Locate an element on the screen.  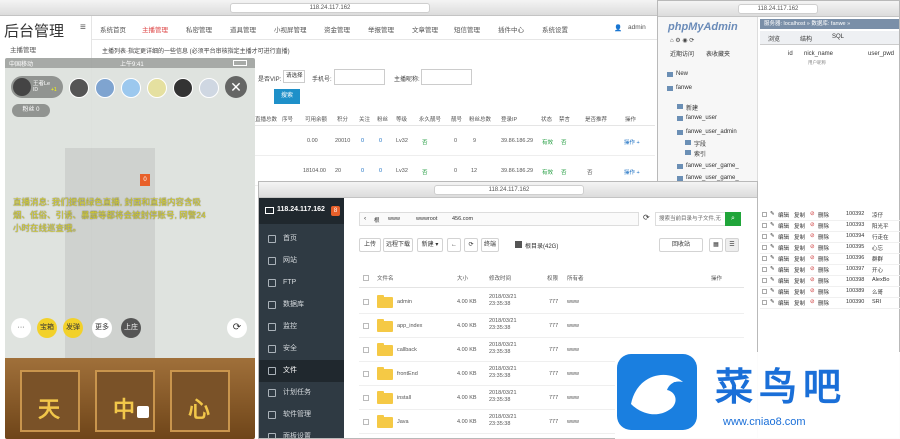
treasure-chest-button: 宝箱 is located at coordinates (47, 328).